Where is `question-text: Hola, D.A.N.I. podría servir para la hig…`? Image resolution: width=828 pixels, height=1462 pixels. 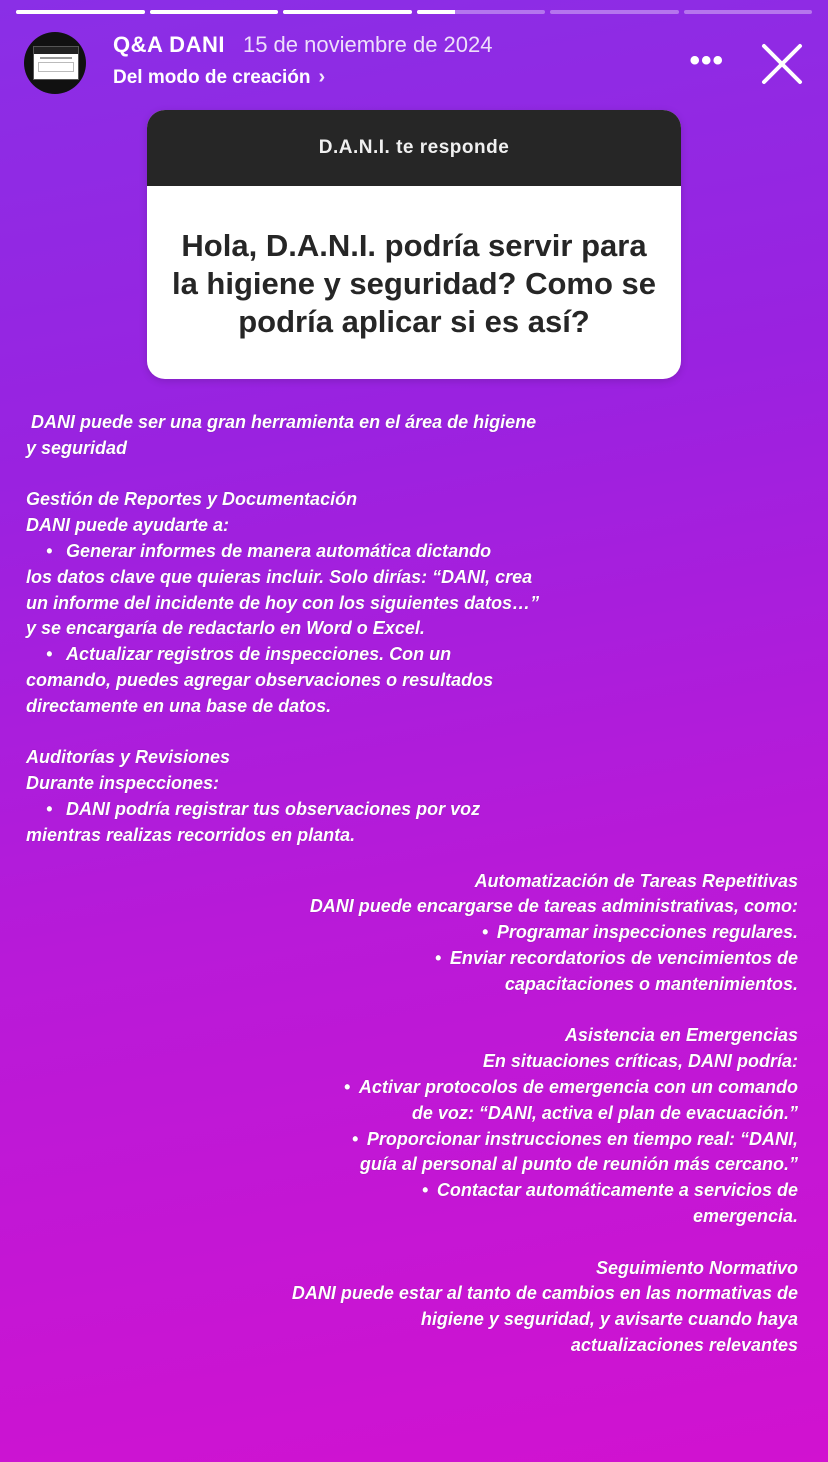 question-text: Hola, D.A.N.I. podría servir para la hig… is located at coordinates (414, 283).